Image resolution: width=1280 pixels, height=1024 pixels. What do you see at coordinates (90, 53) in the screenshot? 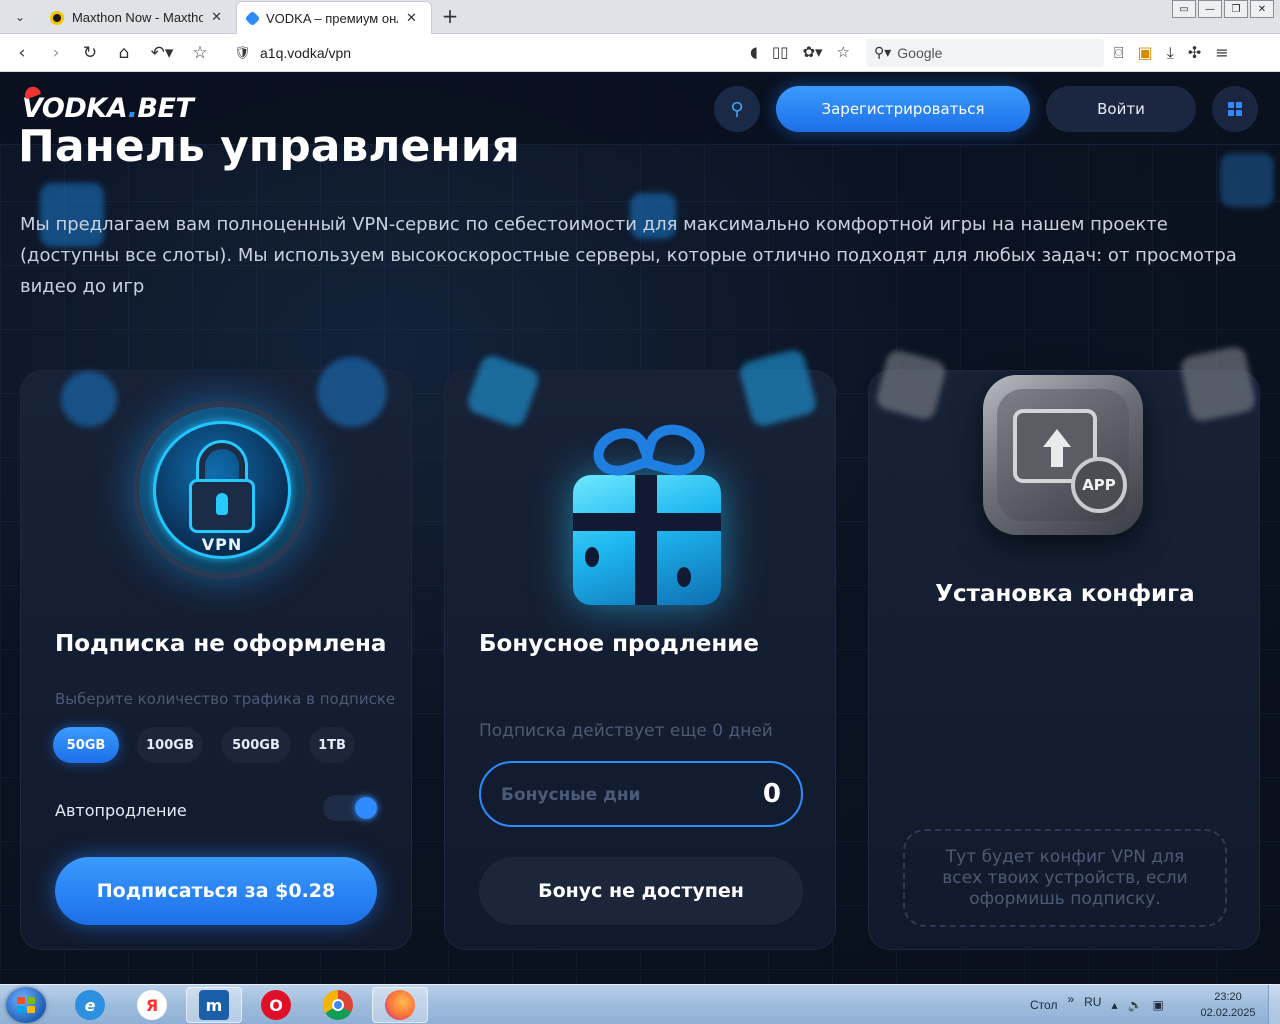
I see `reload-icon: ↻` at bounding box center [90, 53].